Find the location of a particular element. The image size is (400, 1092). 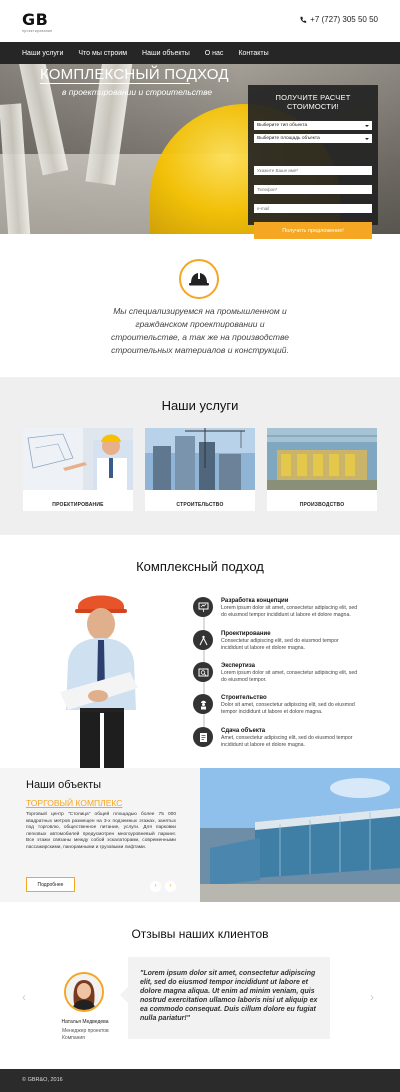

service-label: СТРОИТЕЛЬСТВО is located at coordinates (200, 505).